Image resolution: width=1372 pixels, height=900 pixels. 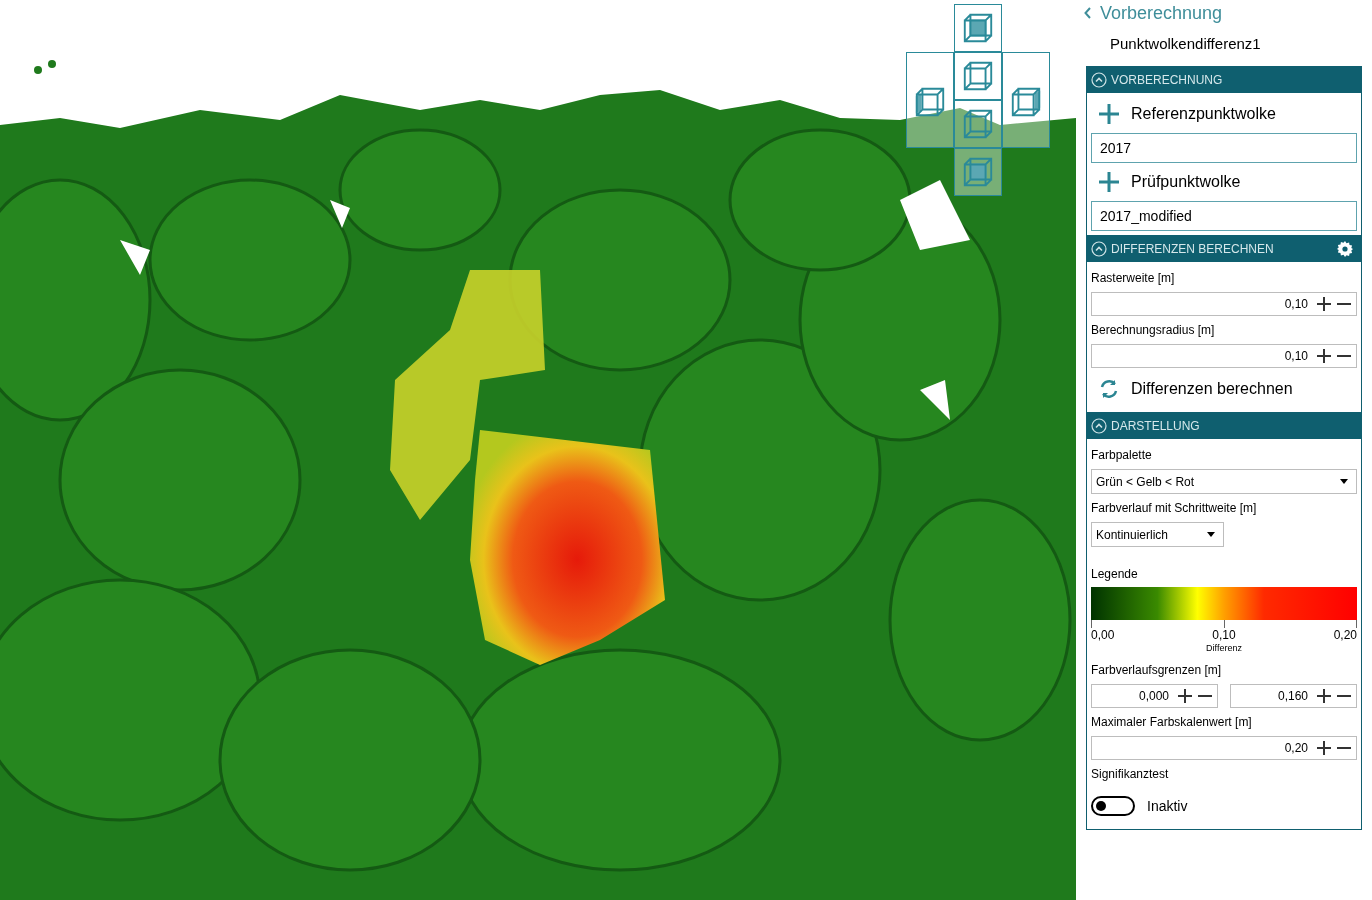 I want to click on field-label: Signifikanztest, so click(x=1130, y=774).